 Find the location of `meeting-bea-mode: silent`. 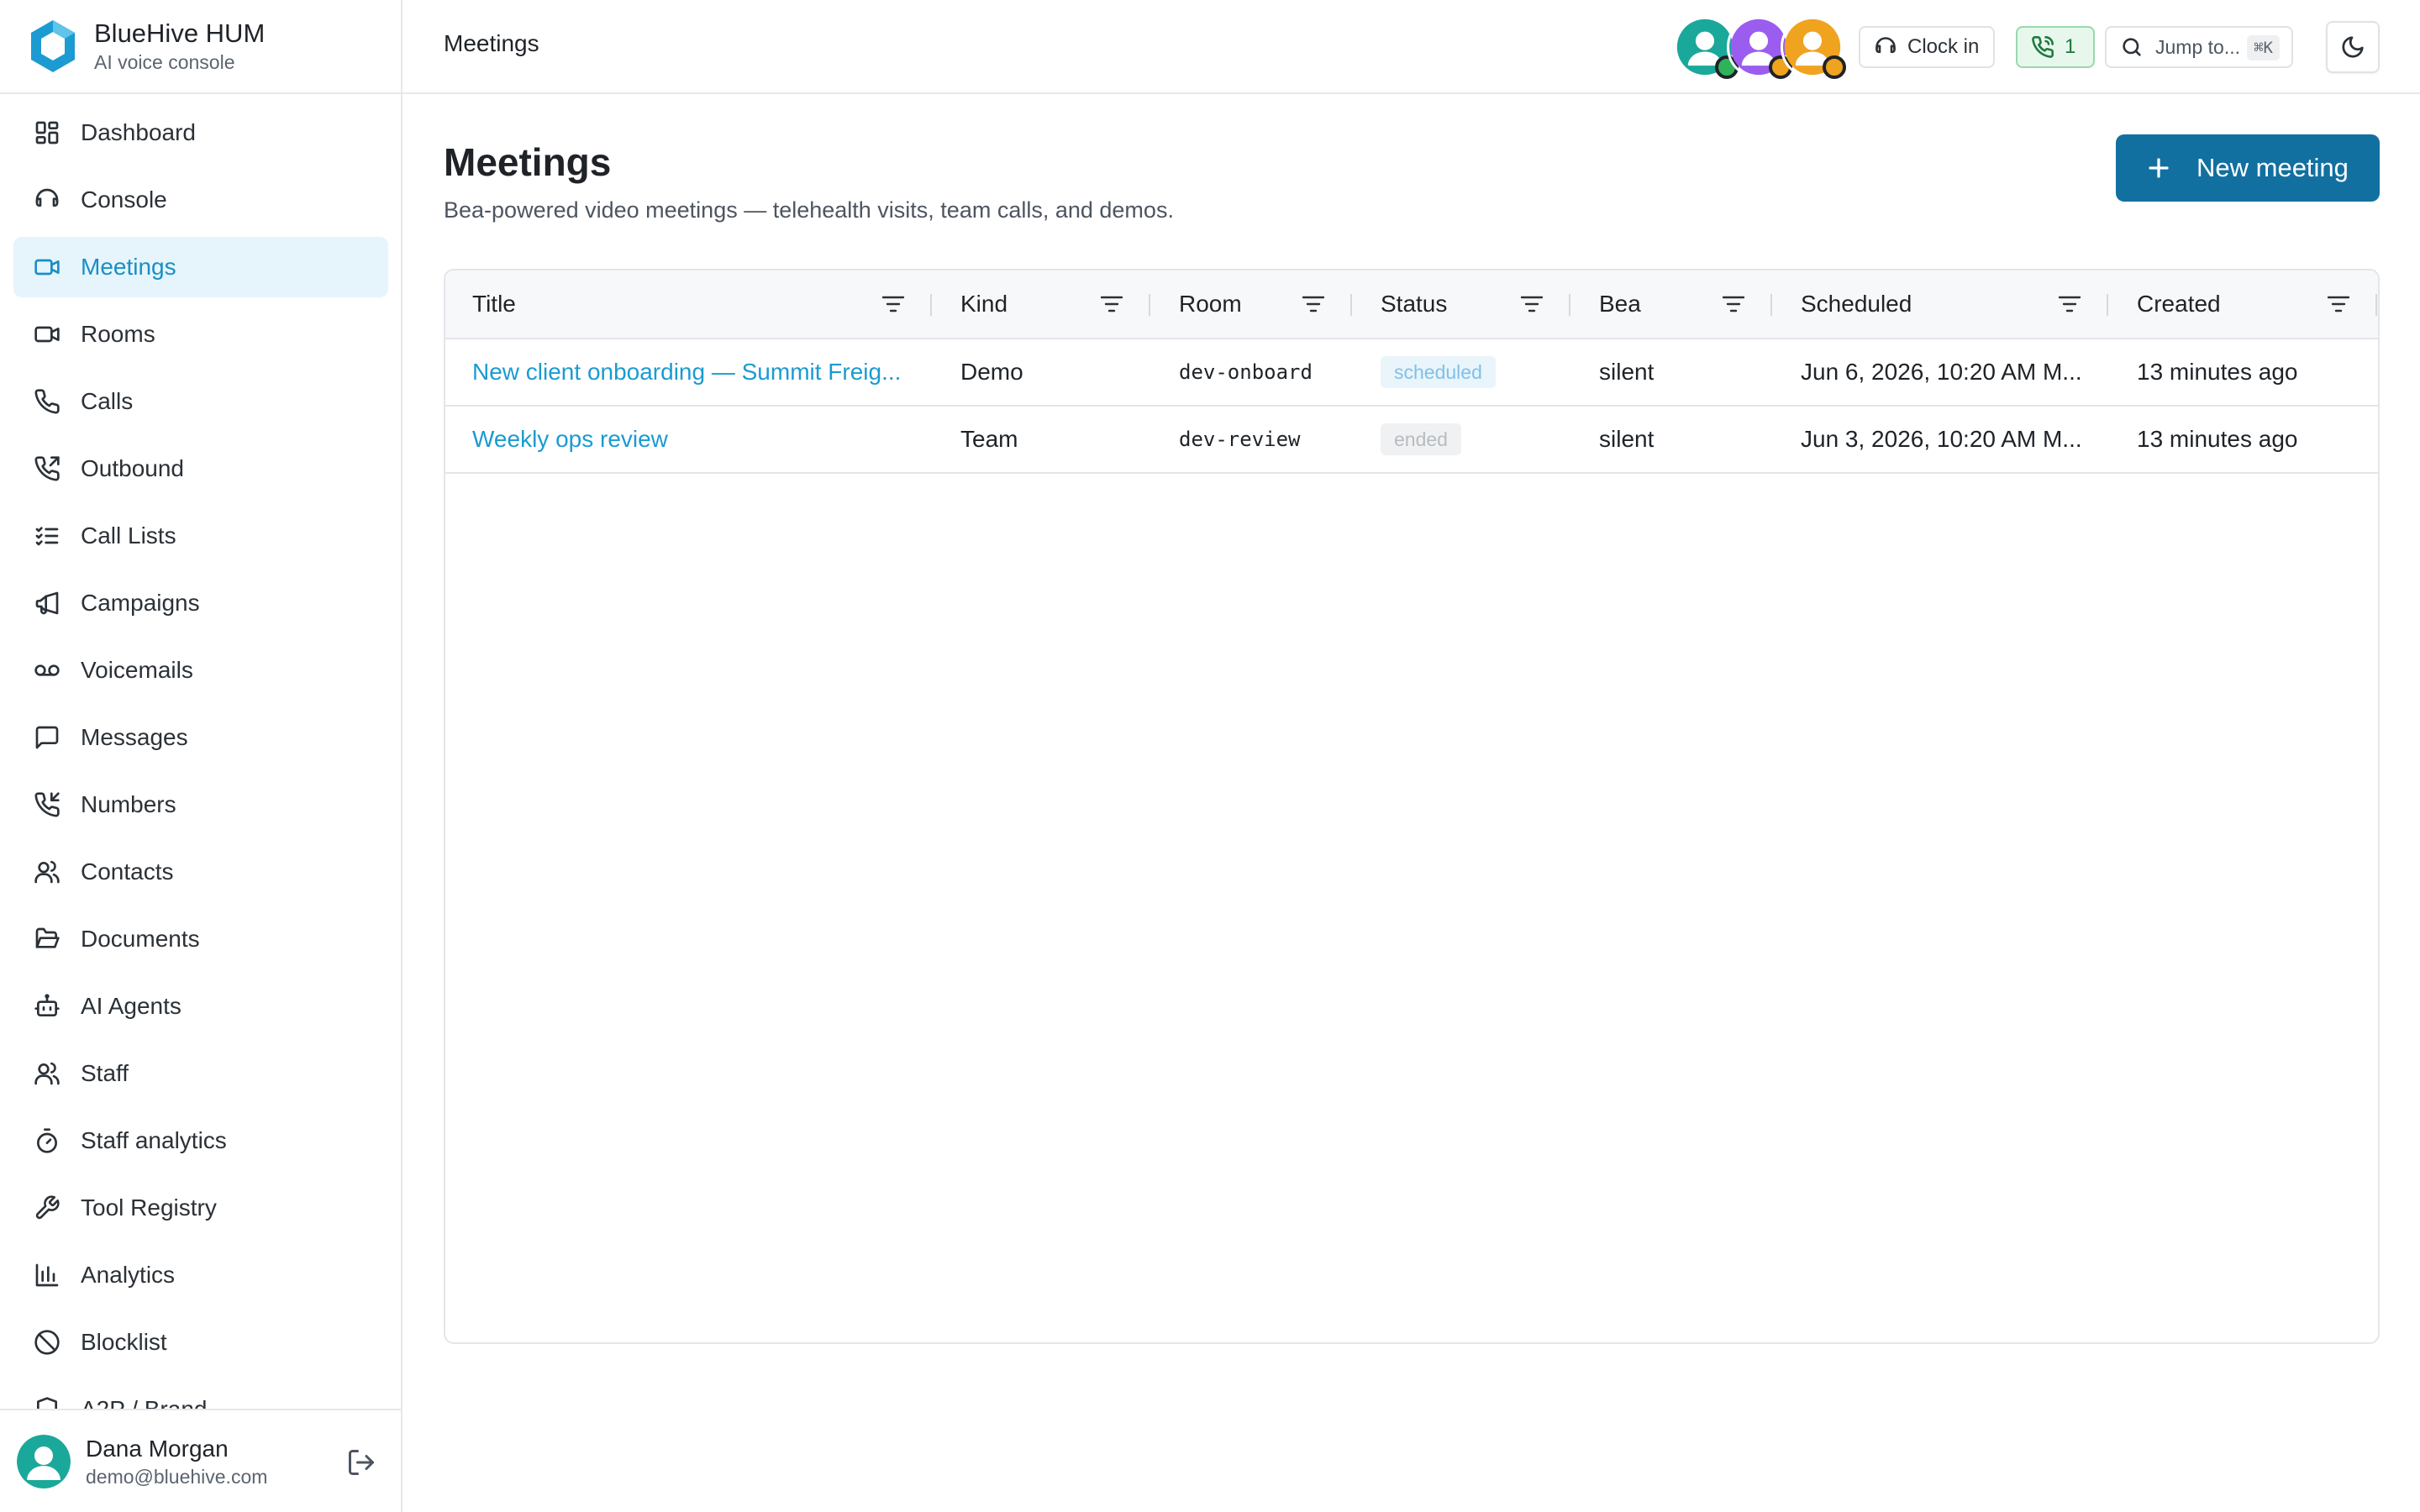

meeting-bea-mode: silent is located at coordinates (1627, 372).